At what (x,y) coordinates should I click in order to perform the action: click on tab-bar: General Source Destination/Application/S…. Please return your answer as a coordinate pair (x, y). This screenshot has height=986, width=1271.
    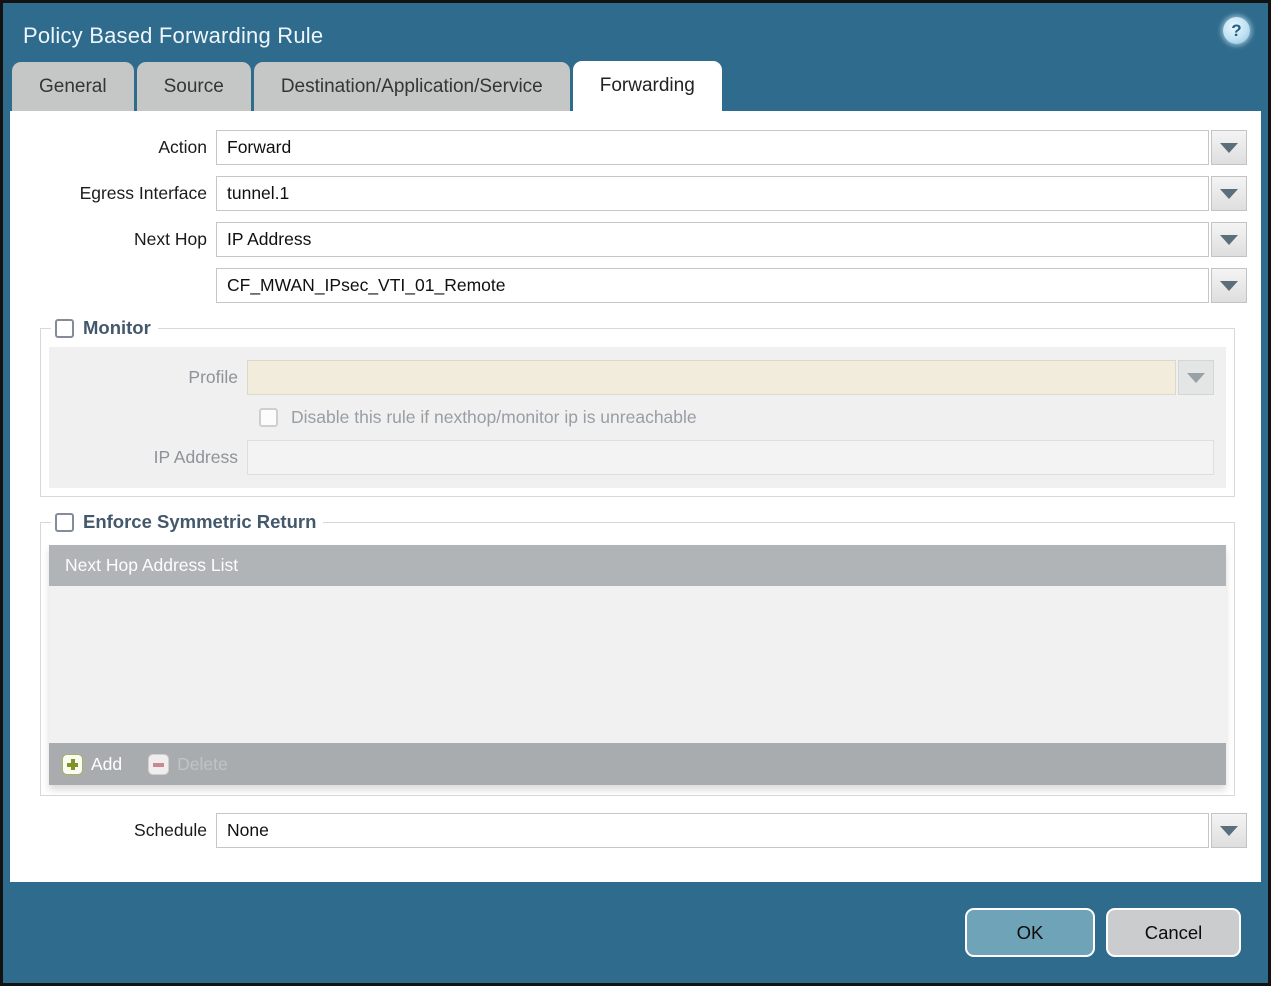
    Looking at the image, I should click on (635, 86).